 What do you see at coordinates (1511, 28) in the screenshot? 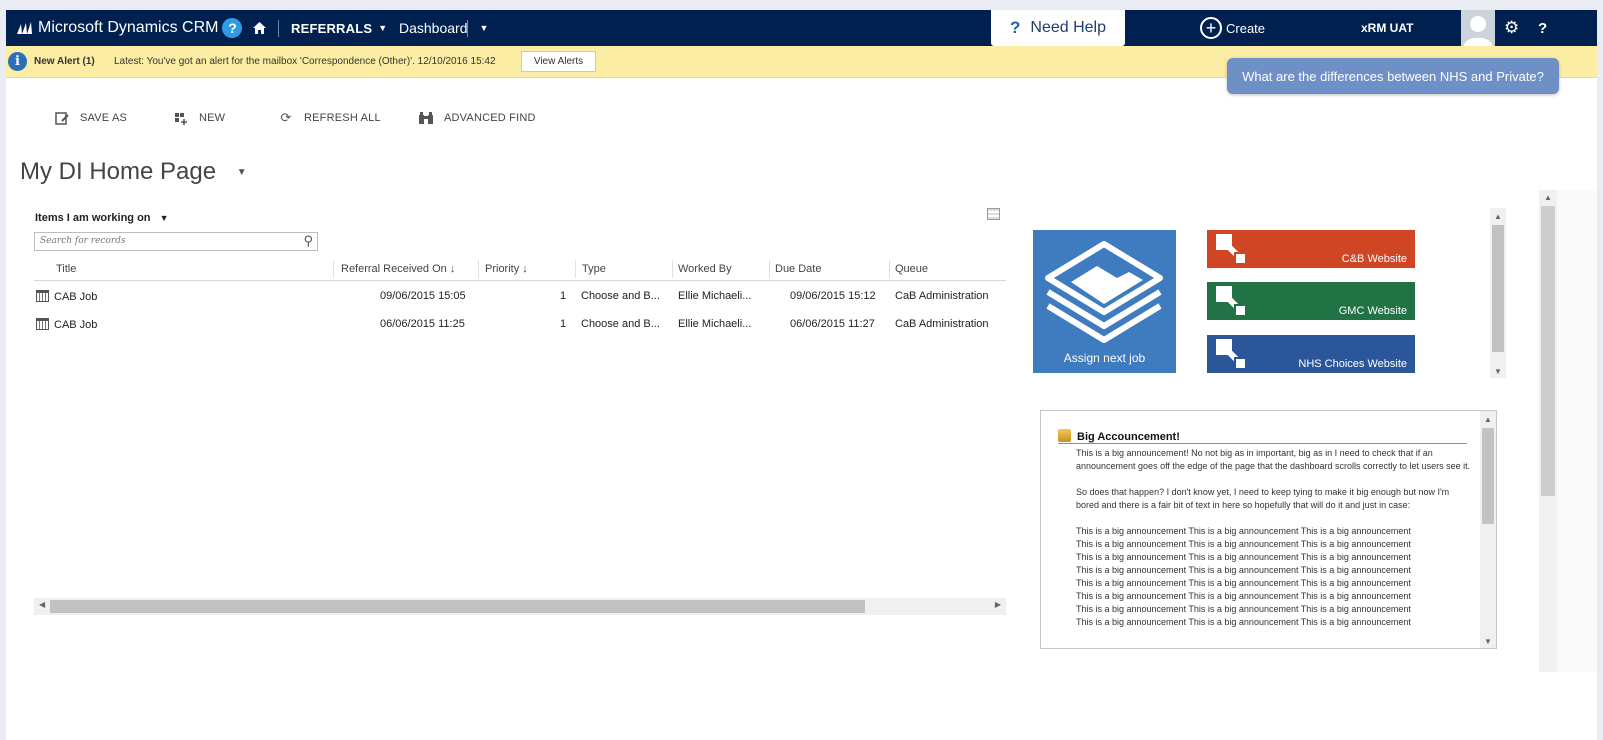
I see `gear-icon: ⚙` at bounding box center [1511, 28].